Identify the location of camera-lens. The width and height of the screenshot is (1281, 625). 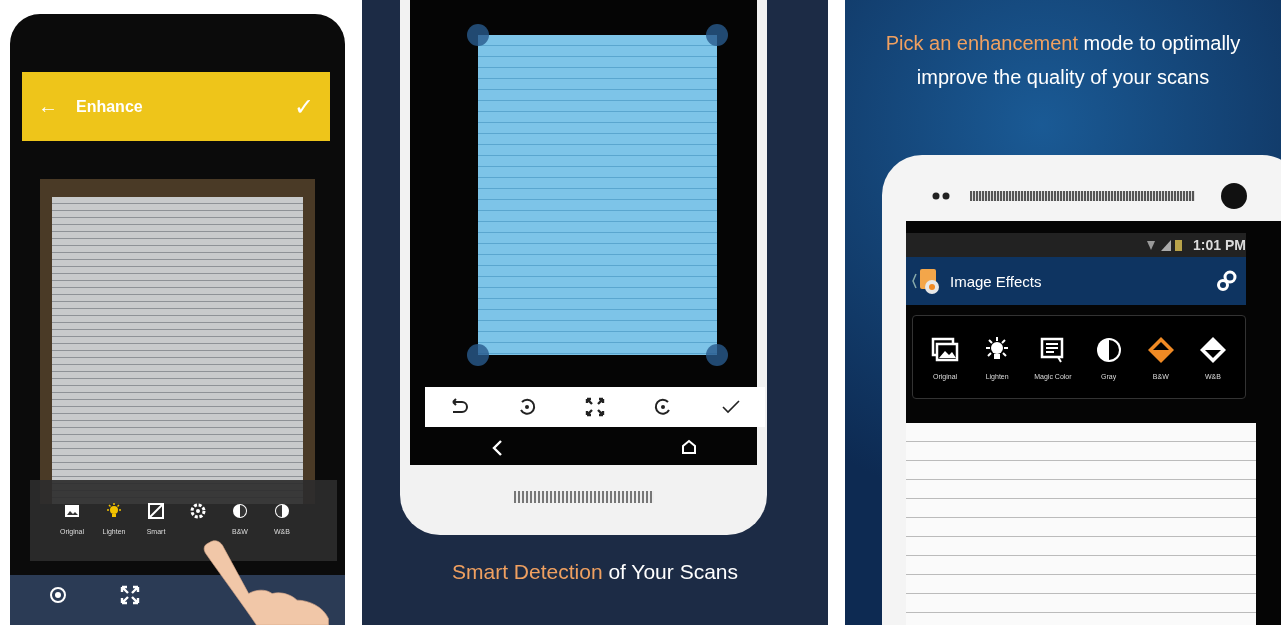
(1234, 196).